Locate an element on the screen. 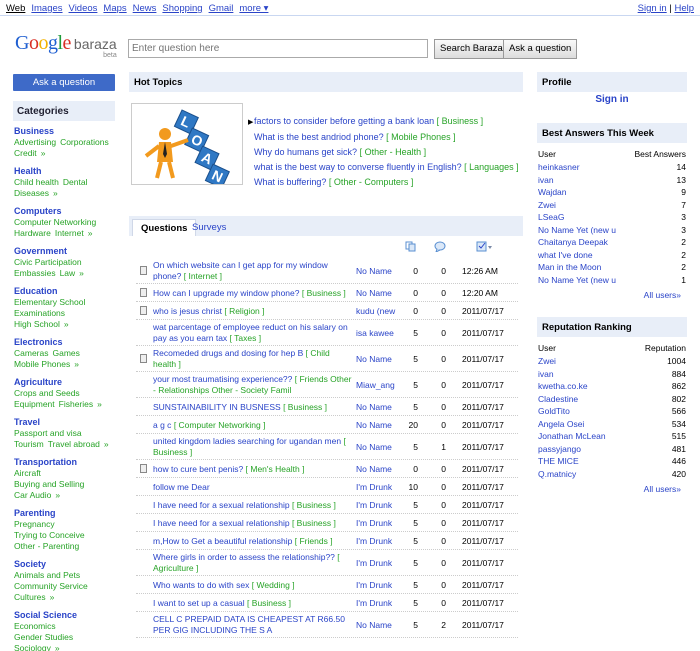 This screenshot has width=700, height=651. tab-surveys: Surveys is located at coordinates (209, 227).